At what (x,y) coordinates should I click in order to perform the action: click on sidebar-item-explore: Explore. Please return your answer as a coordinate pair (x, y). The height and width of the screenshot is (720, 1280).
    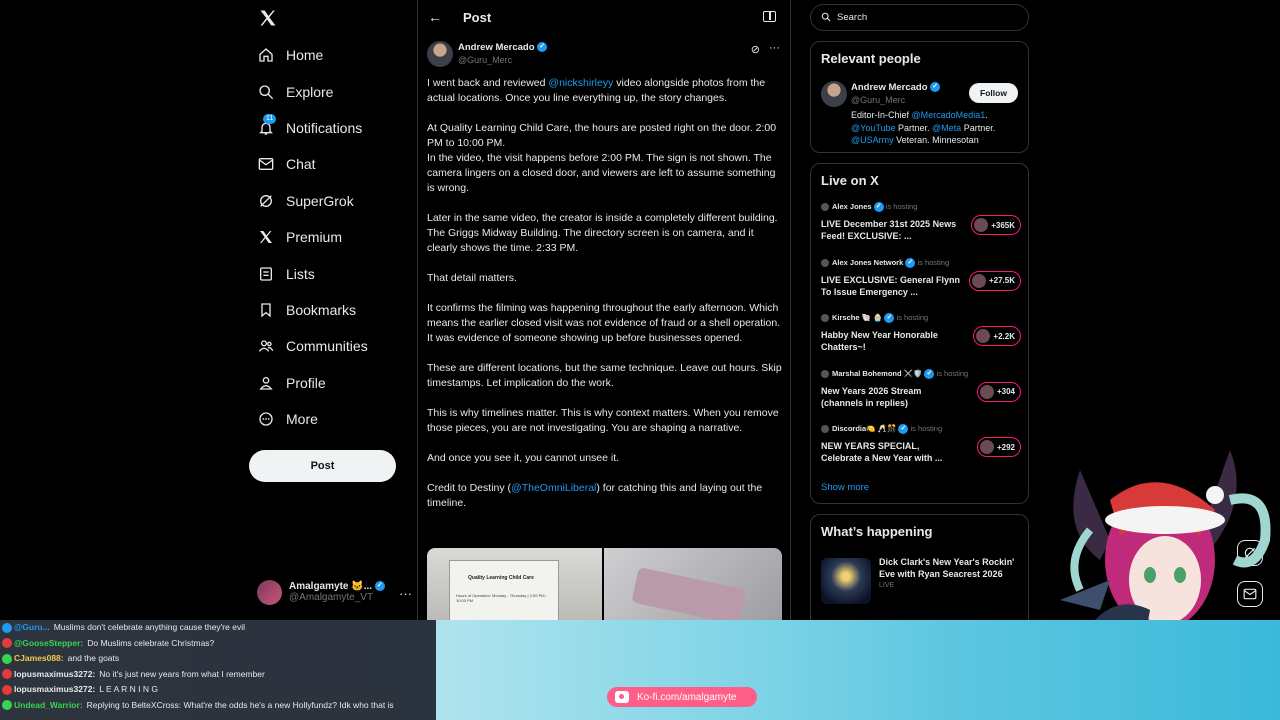
    Looking at the image, I should click on (333, 91).